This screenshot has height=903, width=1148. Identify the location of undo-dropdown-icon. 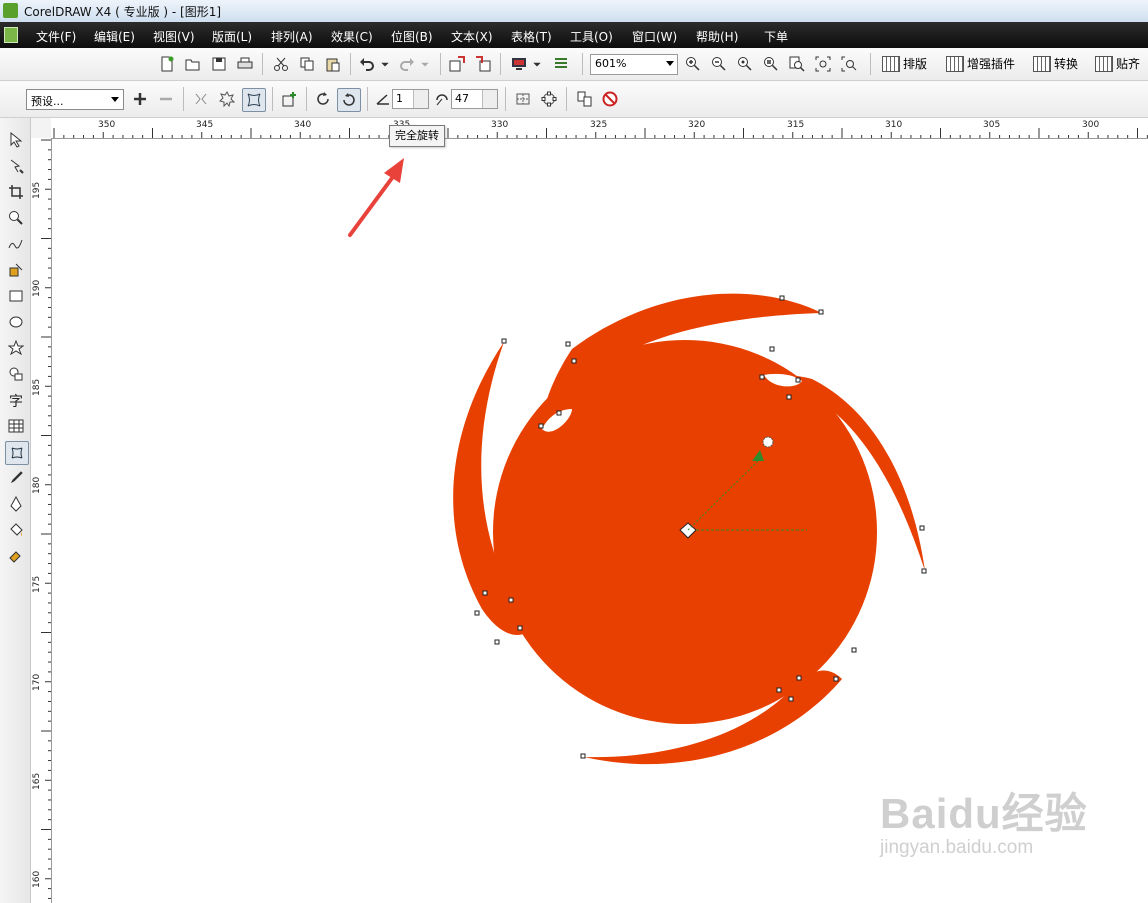
(385, 64).